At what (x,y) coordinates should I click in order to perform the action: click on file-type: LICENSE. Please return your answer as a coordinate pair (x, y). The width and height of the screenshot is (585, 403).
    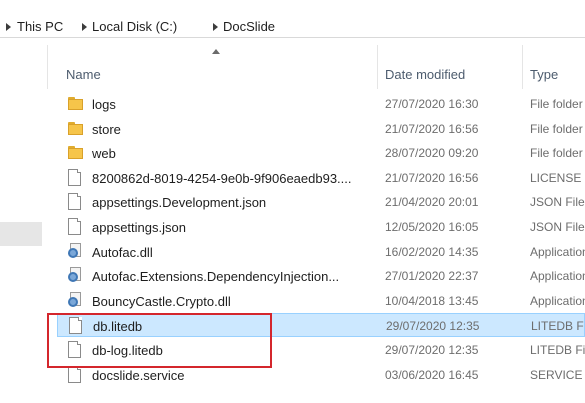
    Looking at the image, I should click on (556, 177).